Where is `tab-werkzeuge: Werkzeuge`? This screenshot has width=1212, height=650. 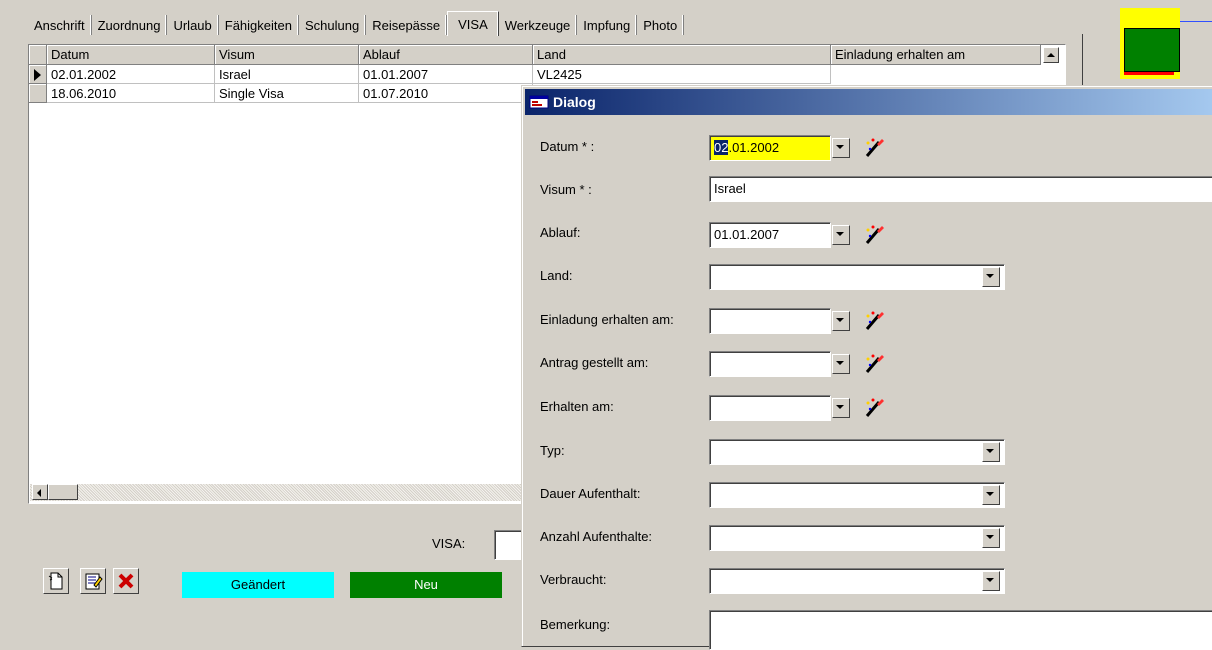 tab-werkzeuge: Werkzeuge is located at coordinates (538, 25).